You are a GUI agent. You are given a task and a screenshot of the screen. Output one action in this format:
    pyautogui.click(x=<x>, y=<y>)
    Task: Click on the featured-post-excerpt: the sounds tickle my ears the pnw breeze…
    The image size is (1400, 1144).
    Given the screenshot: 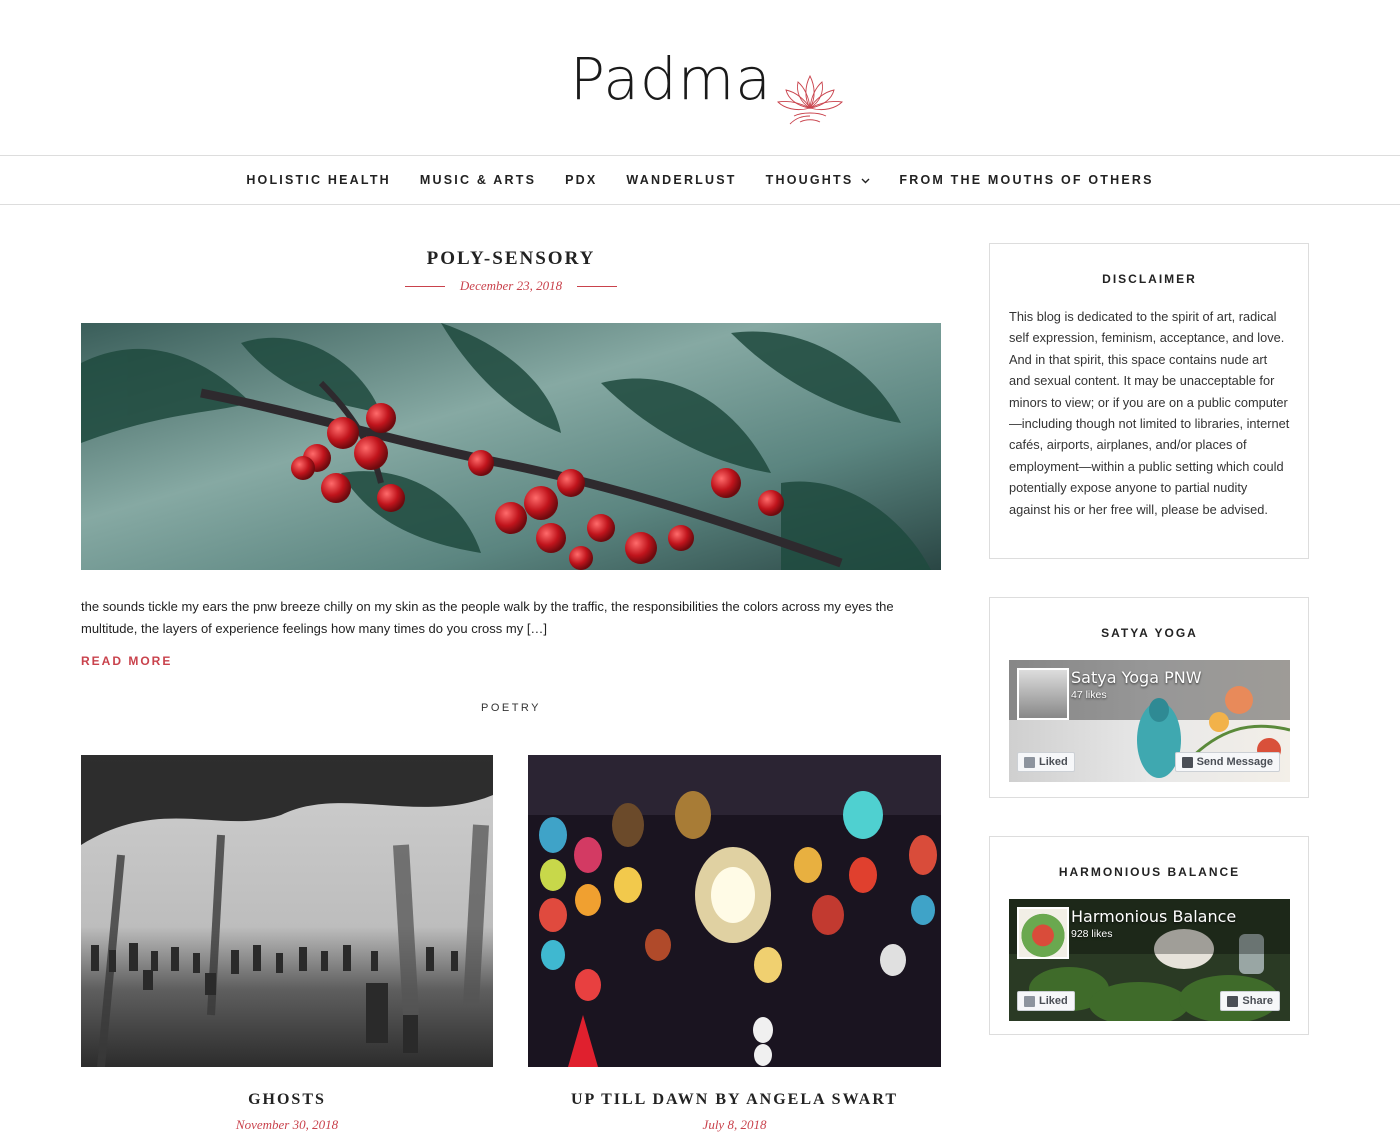 What is the action you would take?
    pyautogui.click(x=487, y=617)
    